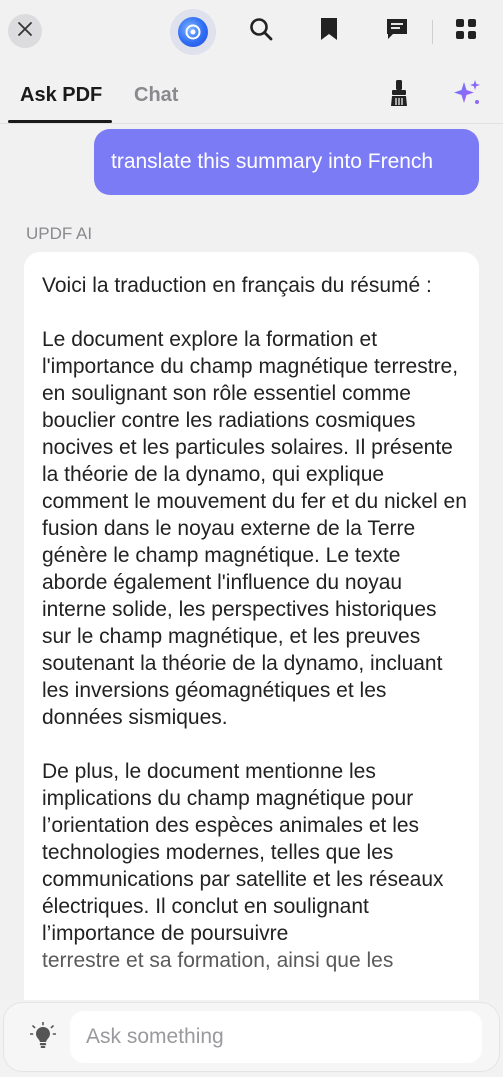 The image size is (503, 1077). What do you see at coordinates (432, 32) in the screenshot?
I see `toolbar-divider` at bounding box center [432, 32].